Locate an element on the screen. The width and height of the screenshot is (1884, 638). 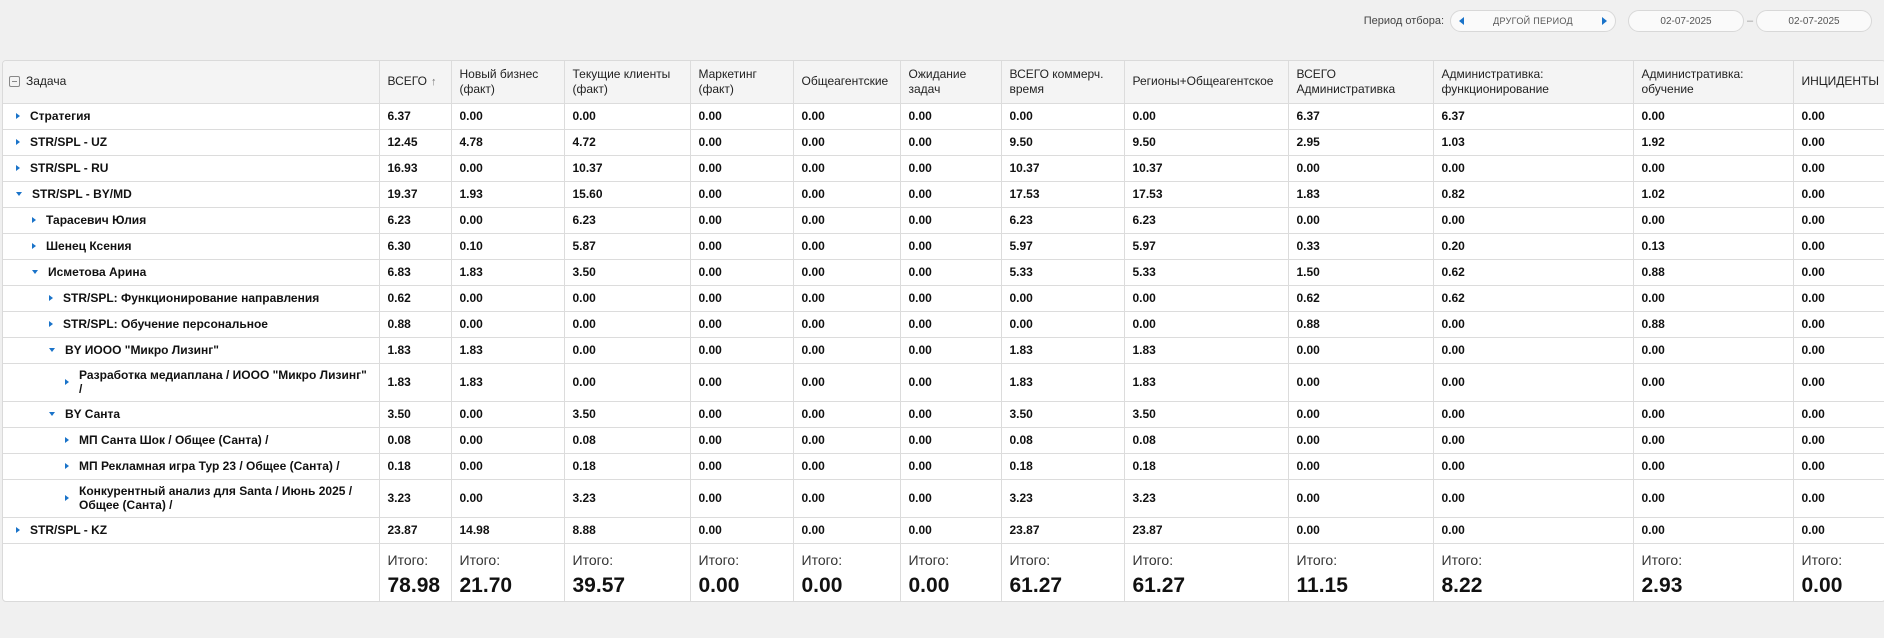
column-header-8: Регионы+Общеагентское is located at coordinates (1206, 82).